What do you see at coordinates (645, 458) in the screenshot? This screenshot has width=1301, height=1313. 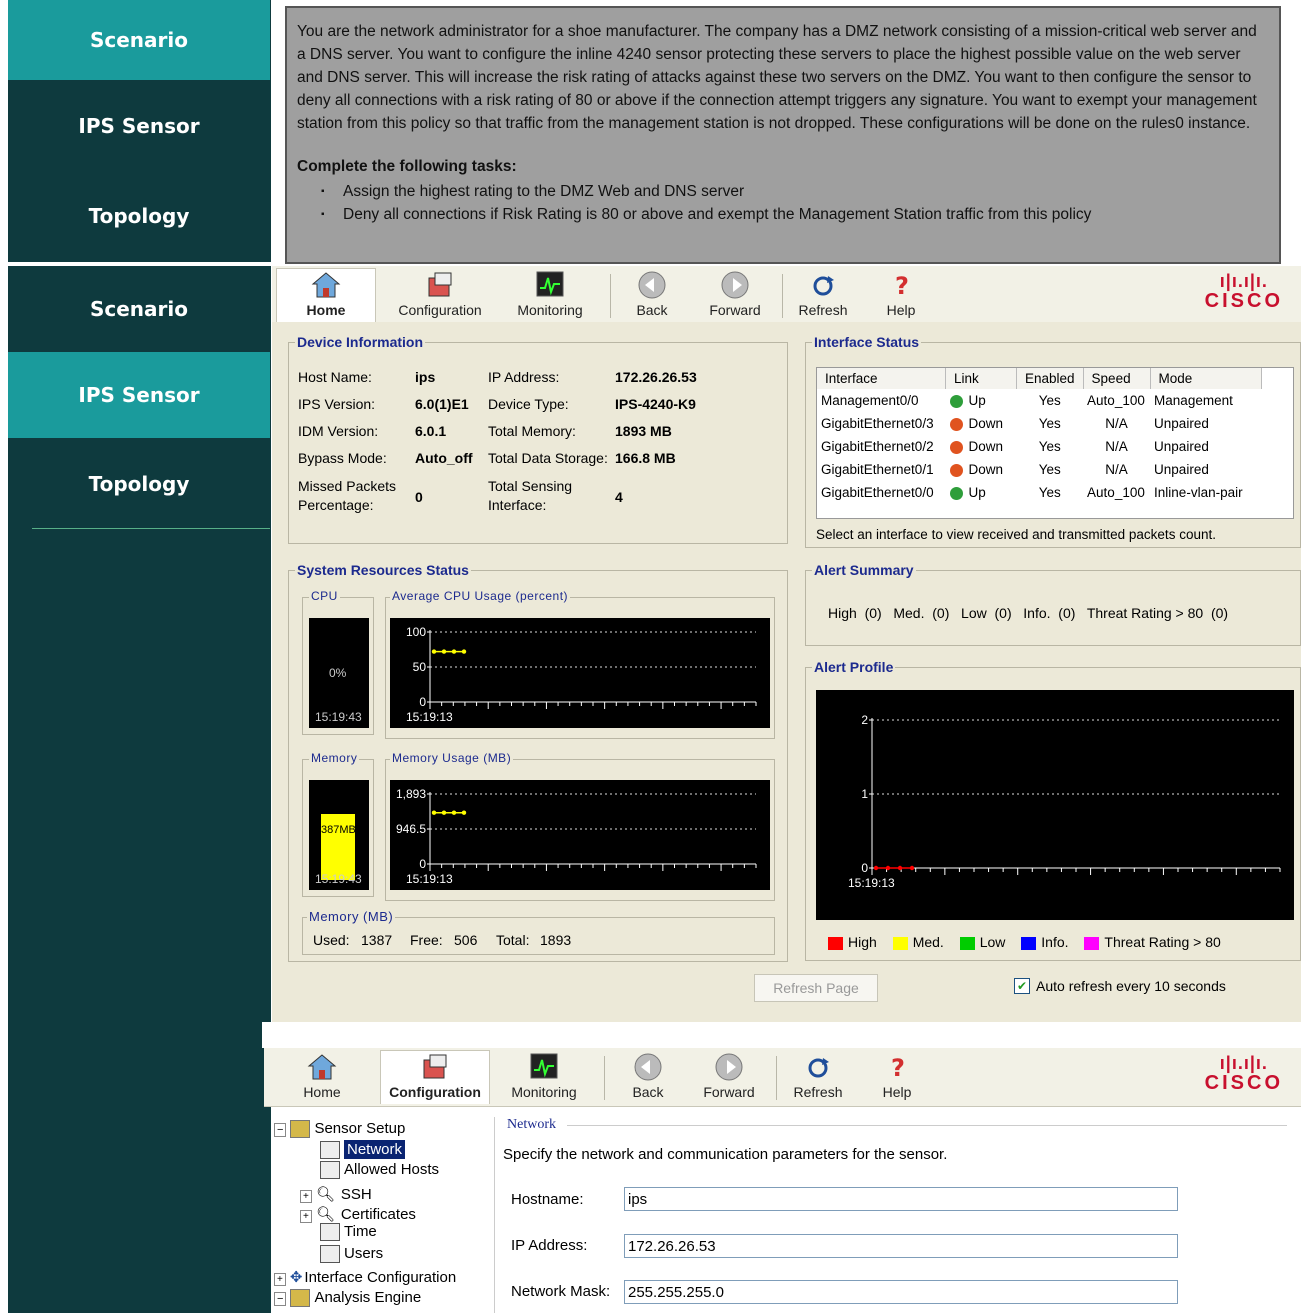 I see `total-storage-value: 166.8 MB` at bounding box center [645, 458].